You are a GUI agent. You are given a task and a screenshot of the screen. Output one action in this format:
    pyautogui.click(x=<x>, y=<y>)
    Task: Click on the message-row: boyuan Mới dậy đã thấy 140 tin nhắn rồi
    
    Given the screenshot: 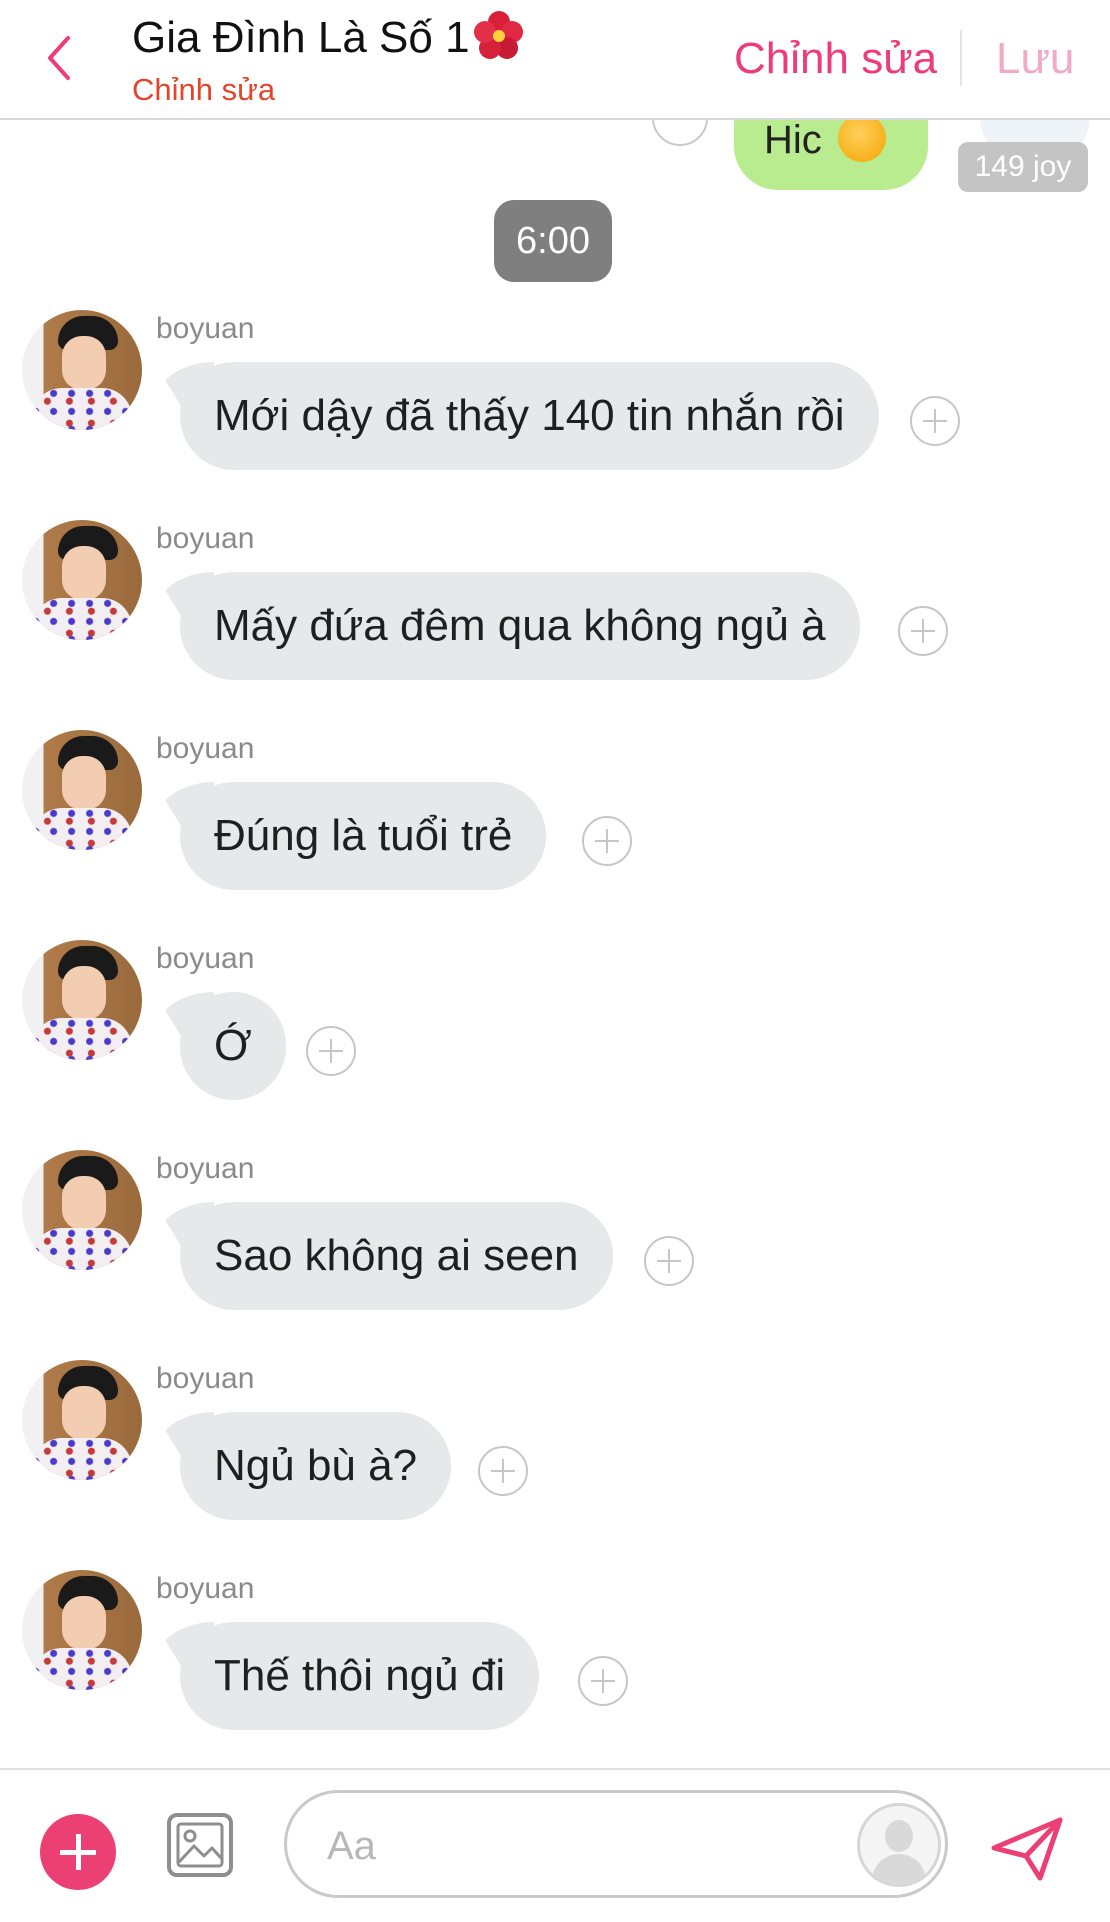 What is the action you would take?
    pyautogui.click(x=555, y=405)
    